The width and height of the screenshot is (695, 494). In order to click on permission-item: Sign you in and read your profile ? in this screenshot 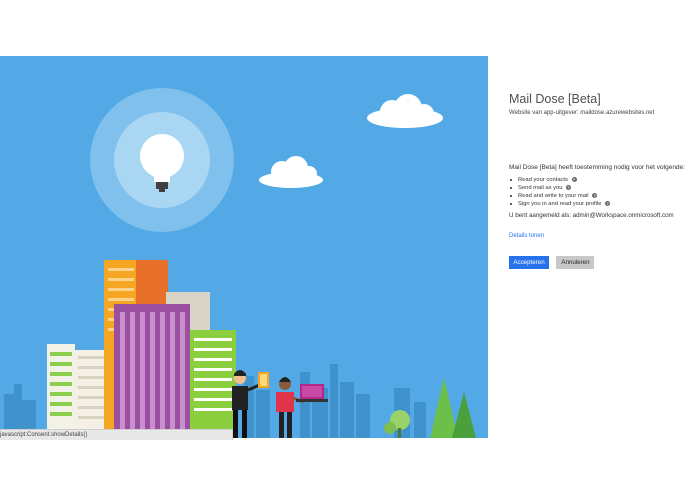, I will do `click(599, 204)`.